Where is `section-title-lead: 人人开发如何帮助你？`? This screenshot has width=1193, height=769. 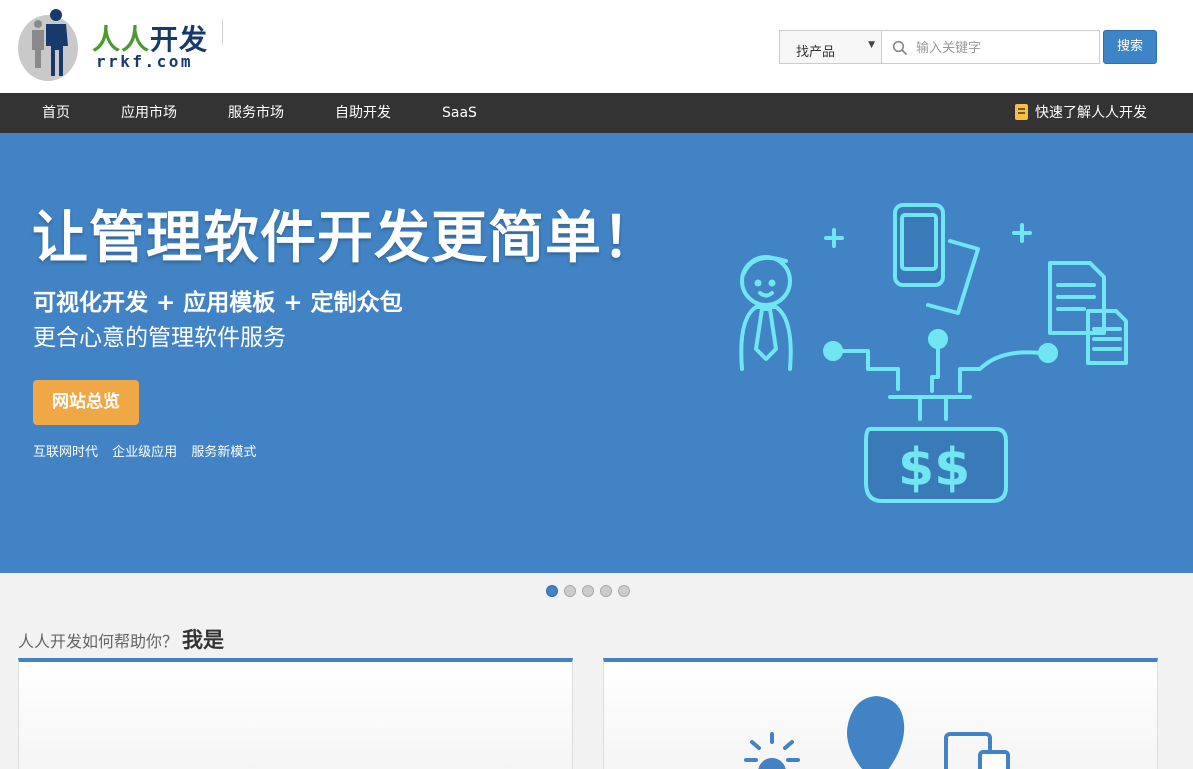 section-title-lead: 人人开发如何帮助你？ is located at coordinates (98, 641).